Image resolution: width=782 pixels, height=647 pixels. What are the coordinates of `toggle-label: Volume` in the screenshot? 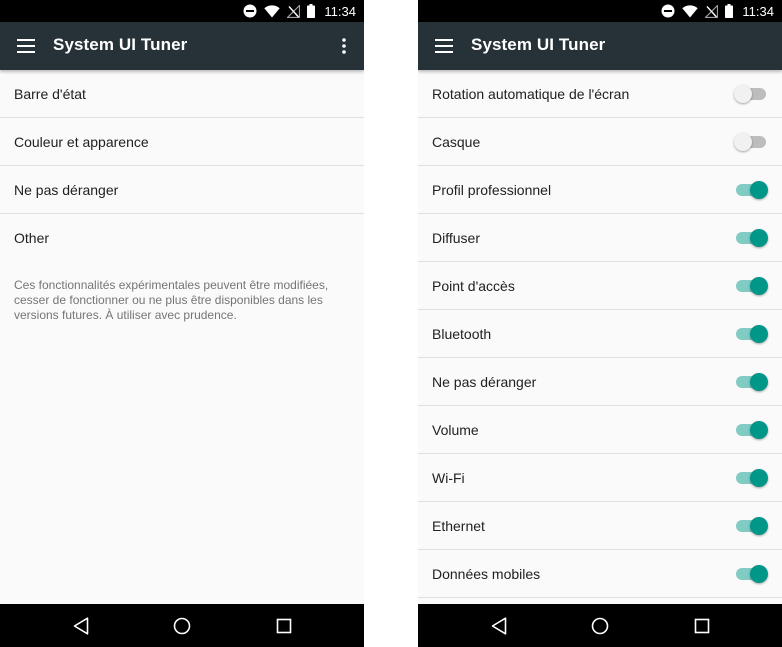 It's located at (455, 429).